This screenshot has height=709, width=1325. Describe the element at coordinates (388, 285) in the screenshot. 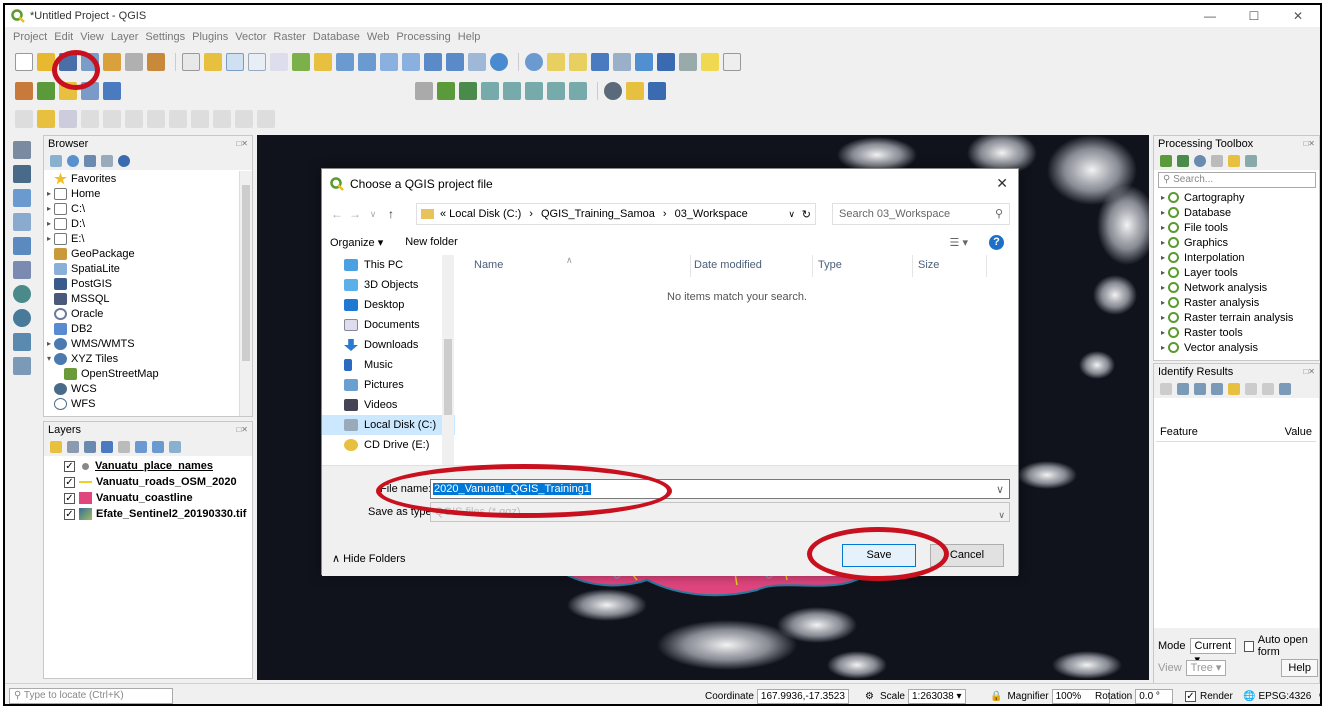

I see `nav-3d-objects: 3D Objects` at that location.